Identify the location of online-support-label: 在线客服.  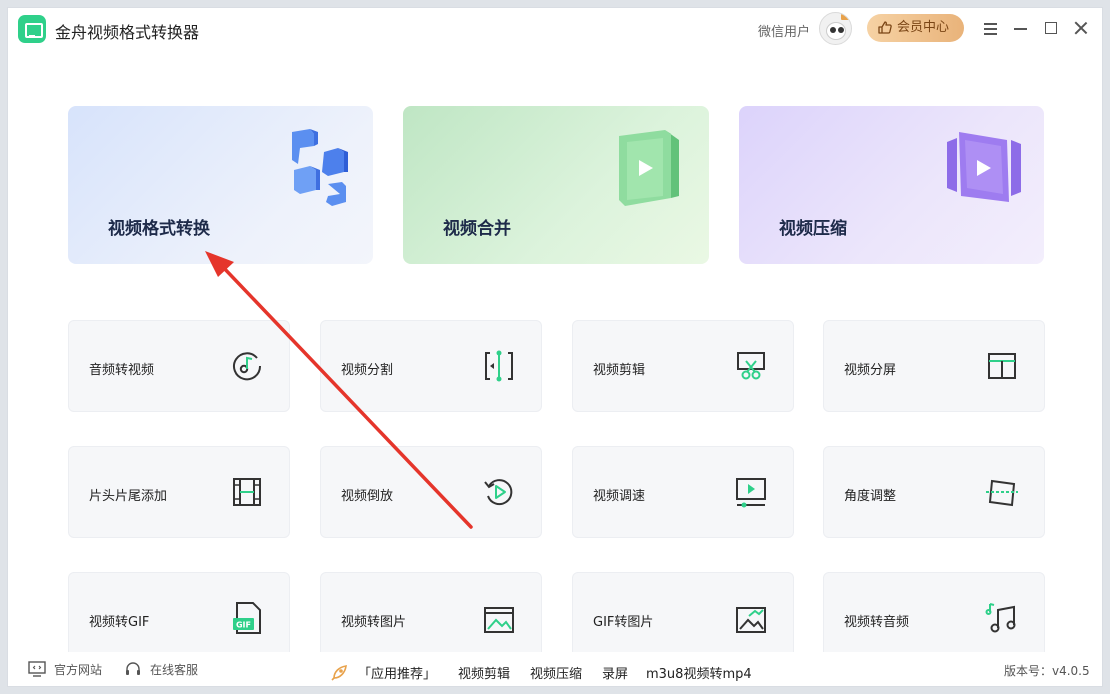
(174, 670).